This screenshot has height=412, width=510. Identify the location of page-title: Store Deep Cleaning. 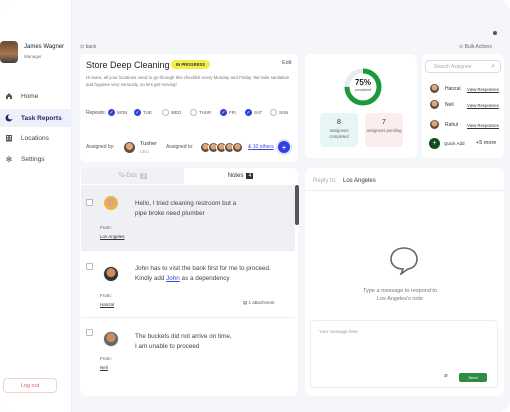
(128, 65).